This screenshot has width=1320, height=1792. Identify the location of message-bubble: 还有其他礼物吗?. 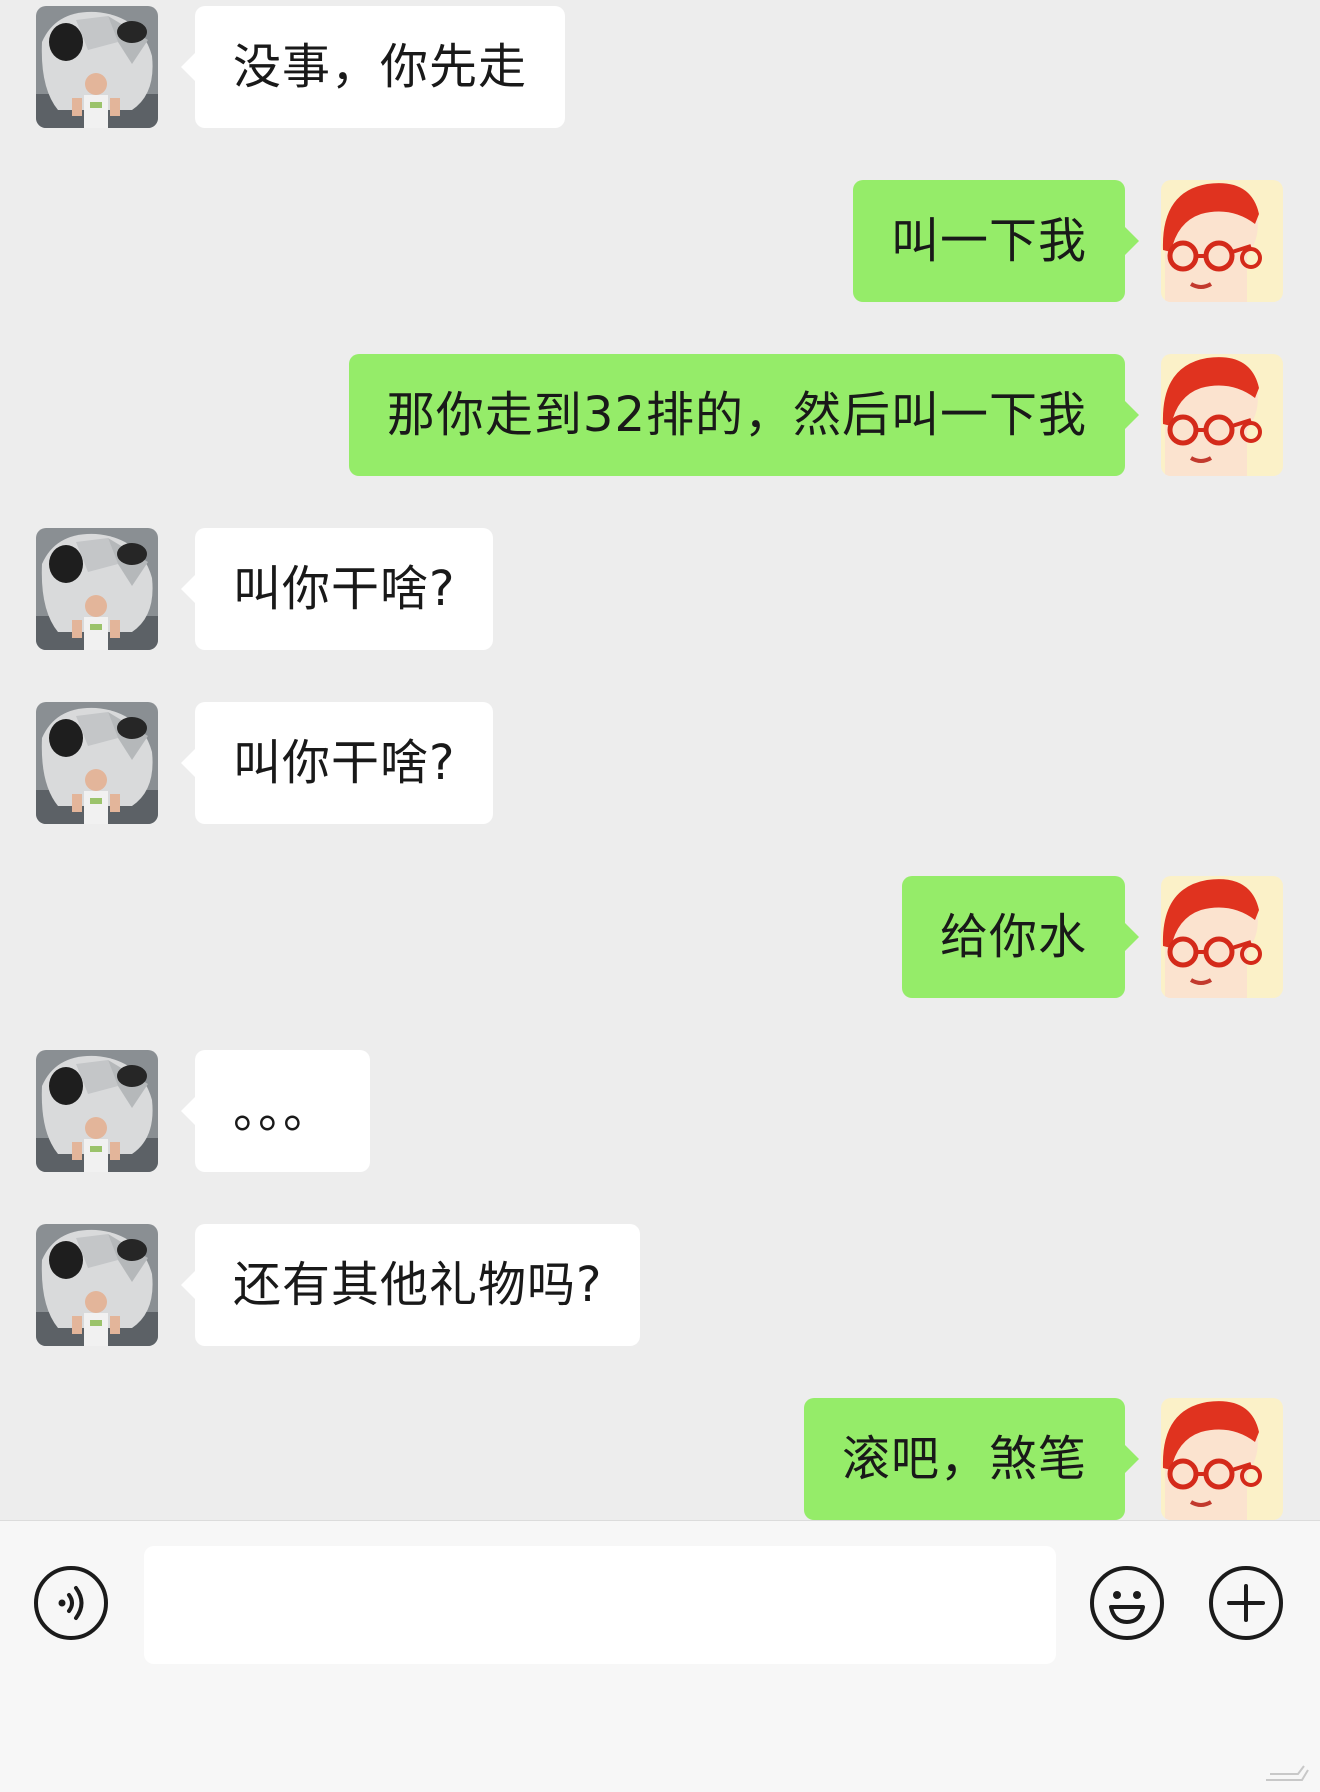
(410, 1285).